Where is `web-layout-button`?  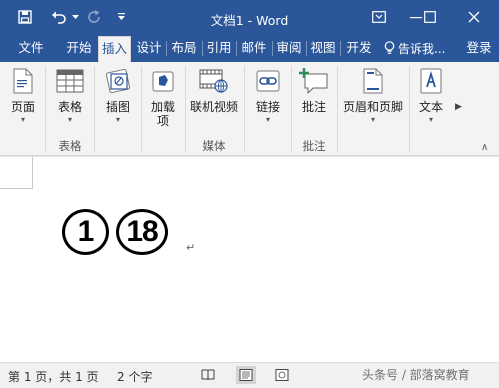 web-layout-button is located at coordinates (282, 375).